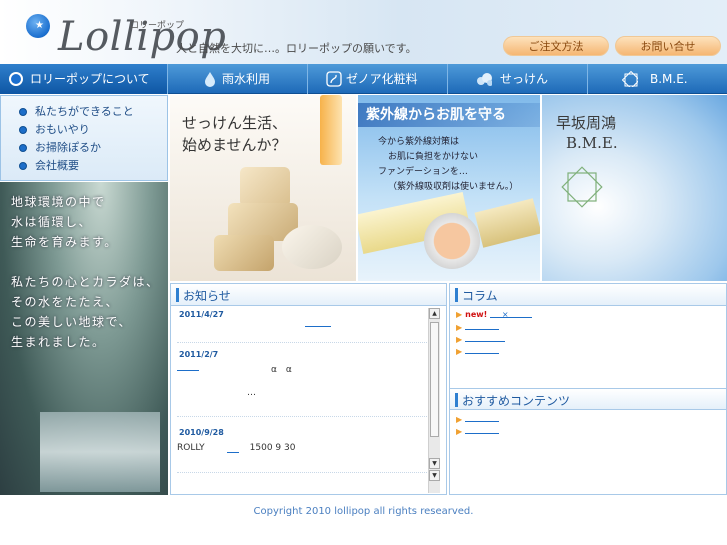 Image resolution: width=727 pixels, height=545 pixels. I want to click on soap-banner: せっけん生活、 始めませんか？, so click(263, 188).